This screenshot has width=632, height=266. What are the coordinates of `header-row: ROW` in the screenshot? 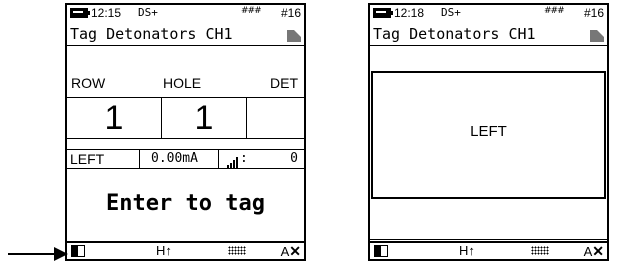 It's located at (88, 83).